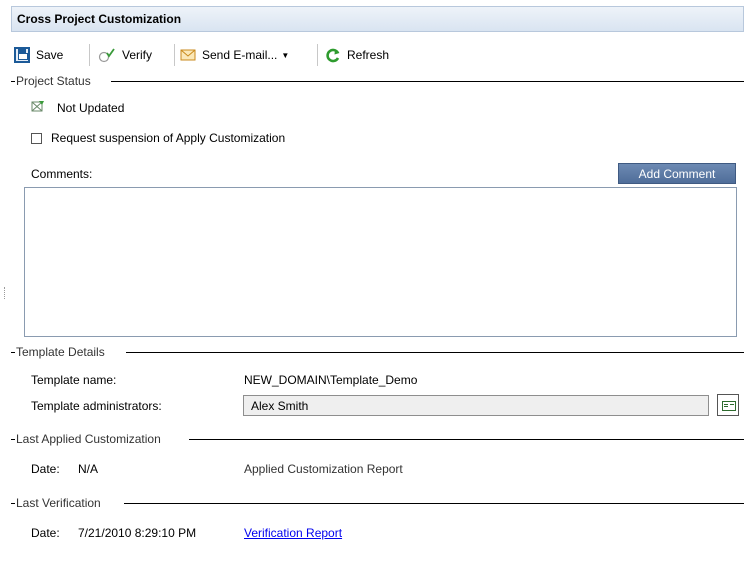 This screenshot has width=746, height=586. What do you see at coordinates (99, 19) in the screenshot?
I see `window-title: Cross Project Customization` at bounding box center [99, 19].